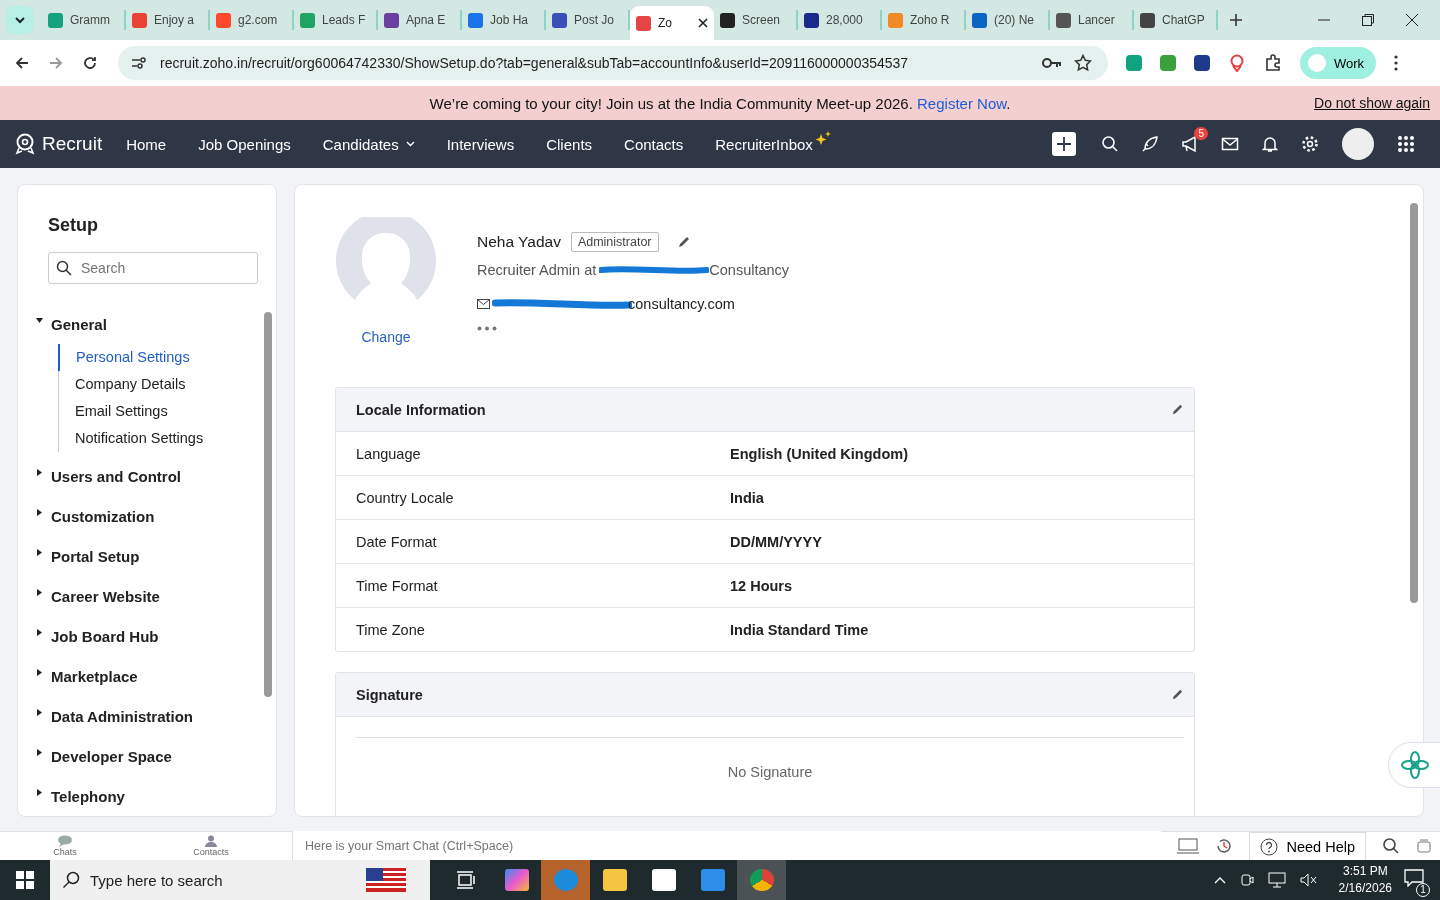 This screenshot has height=900, width=1440. What do you see at coordinates (1406, 144) in the screenshot?
I see `apps-grid-icon` at bounding box center [1406, 144].